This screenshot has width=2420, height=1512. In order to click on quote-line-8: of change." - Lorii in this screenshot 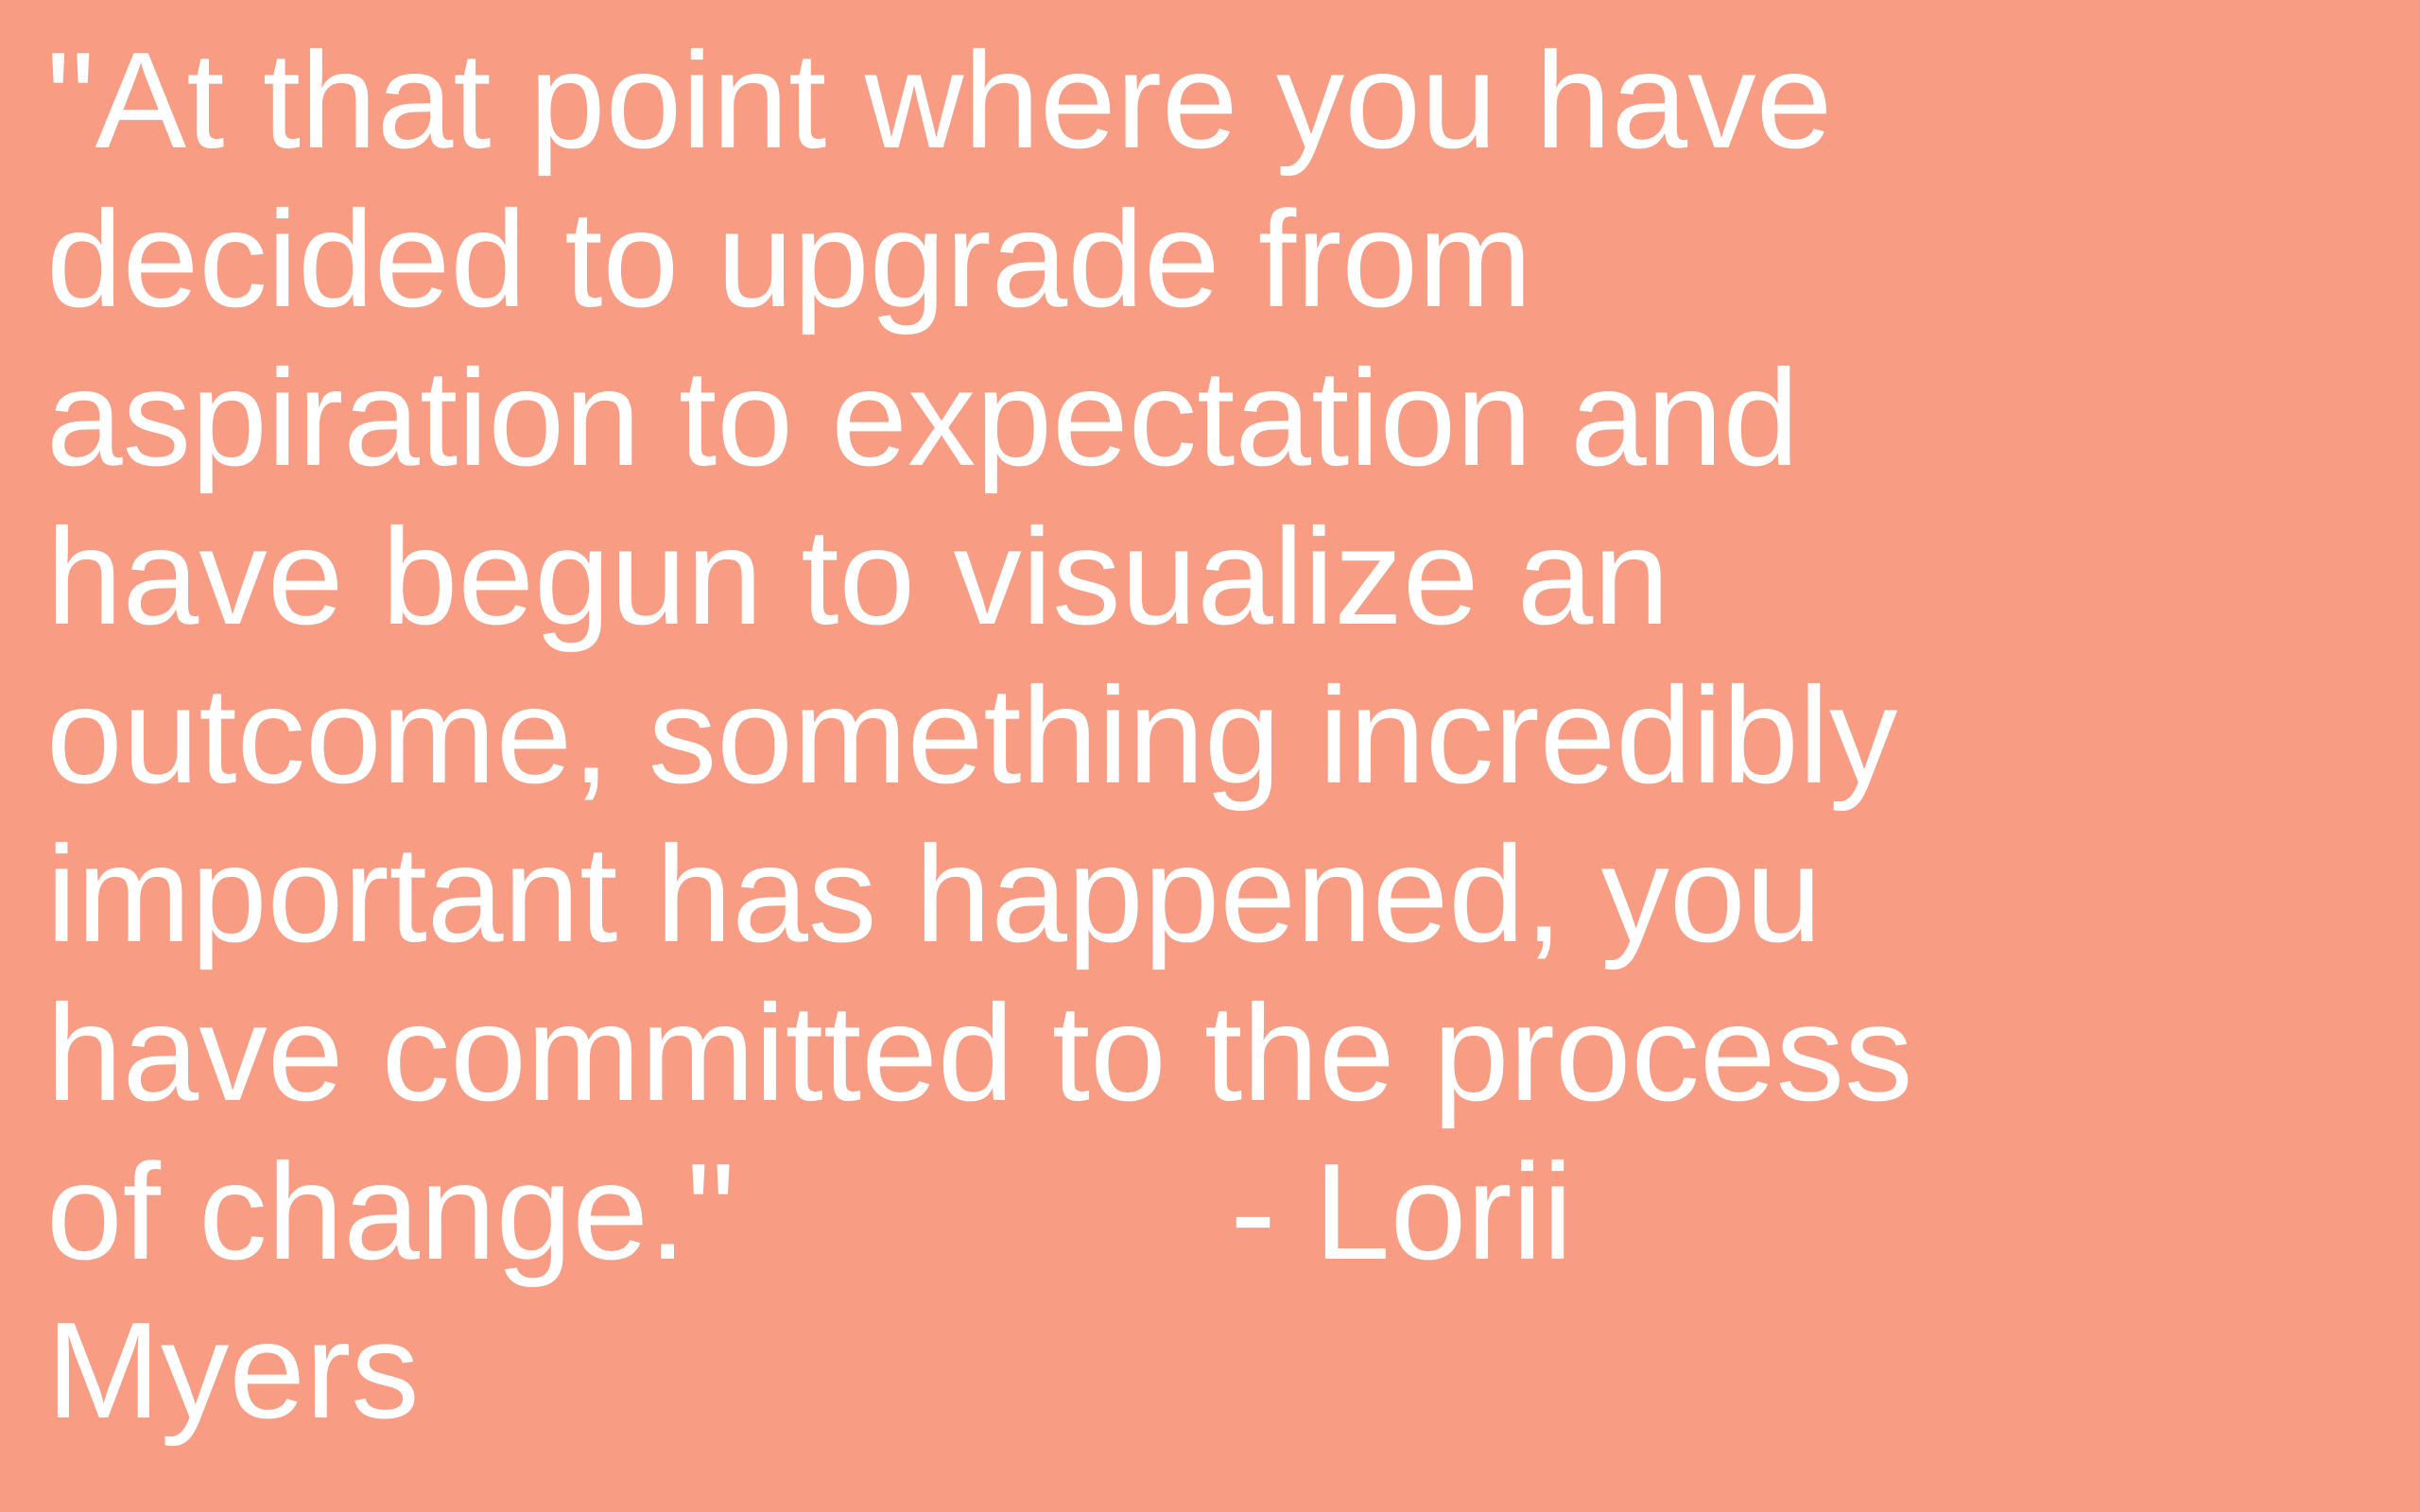, I will do `click(810, 1211)`.